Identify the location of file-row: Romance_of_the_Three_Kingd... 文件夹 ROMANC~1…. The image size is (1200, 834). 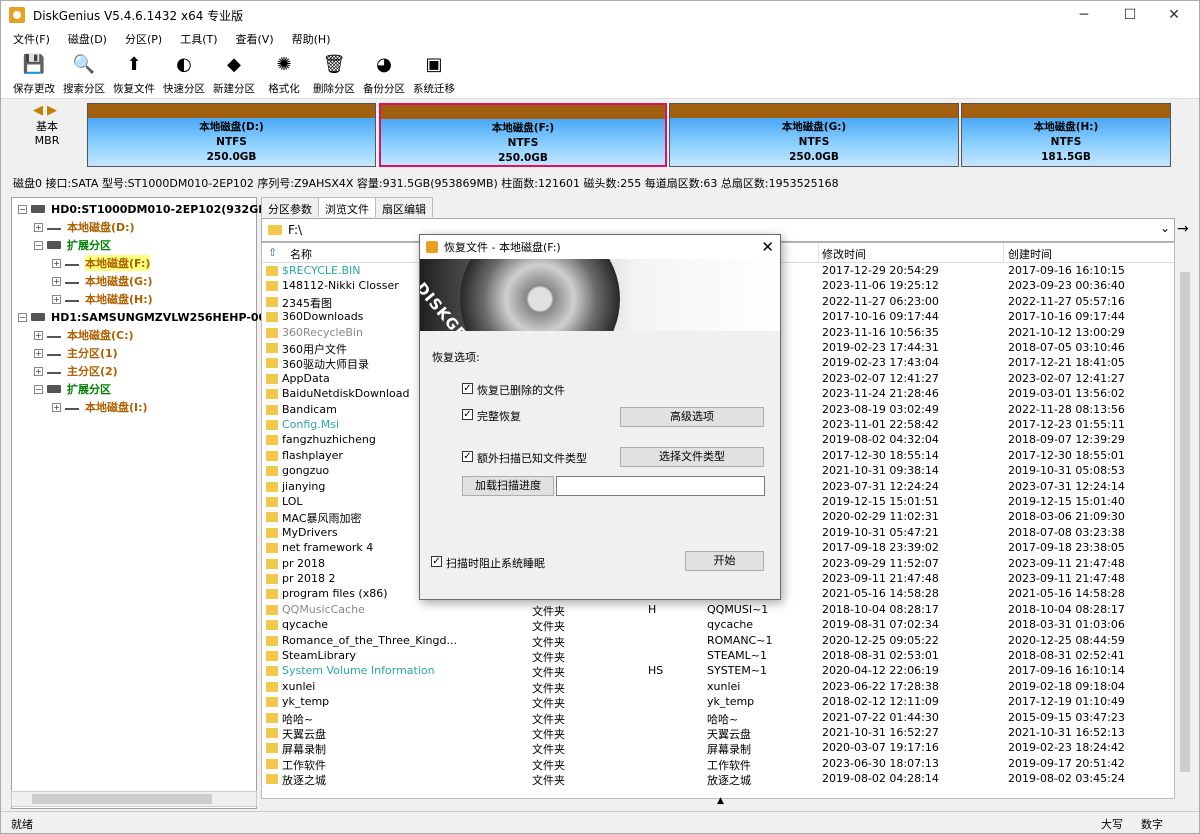
(718, 641).